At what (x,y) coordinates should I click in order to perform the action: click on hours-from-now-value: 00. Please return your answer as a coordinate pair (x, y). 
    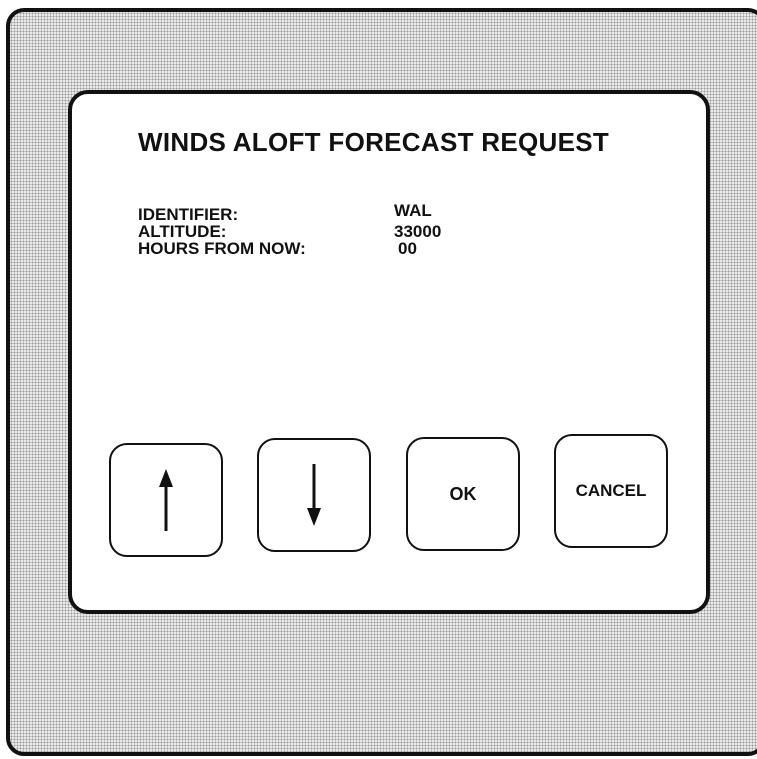
    Looking at the image, I should click on (407, 248).